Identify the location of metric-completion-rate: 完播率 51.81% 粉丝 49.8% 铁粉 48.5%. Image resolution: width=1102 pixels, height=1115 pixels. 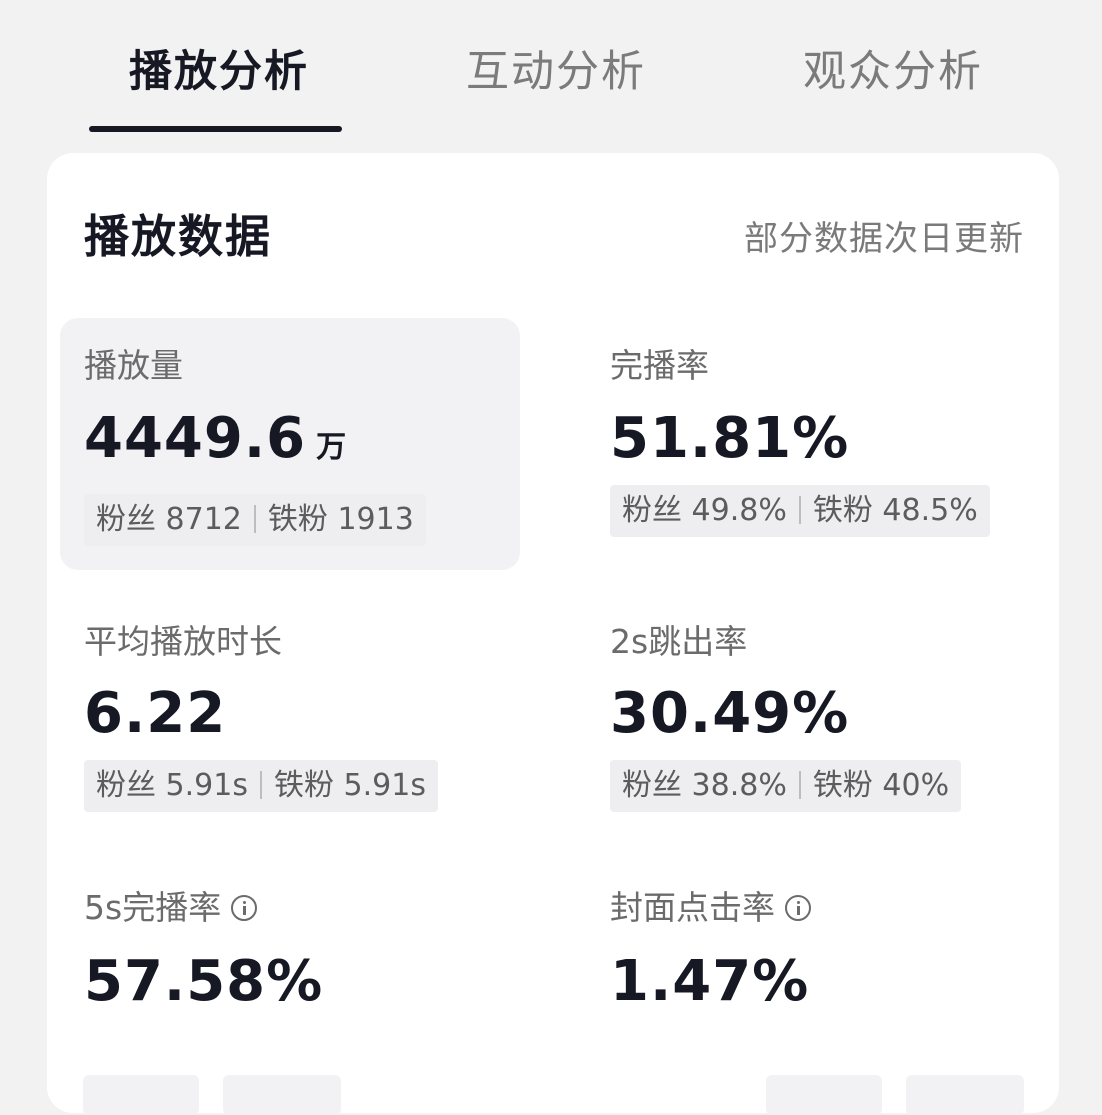
(816, 444).